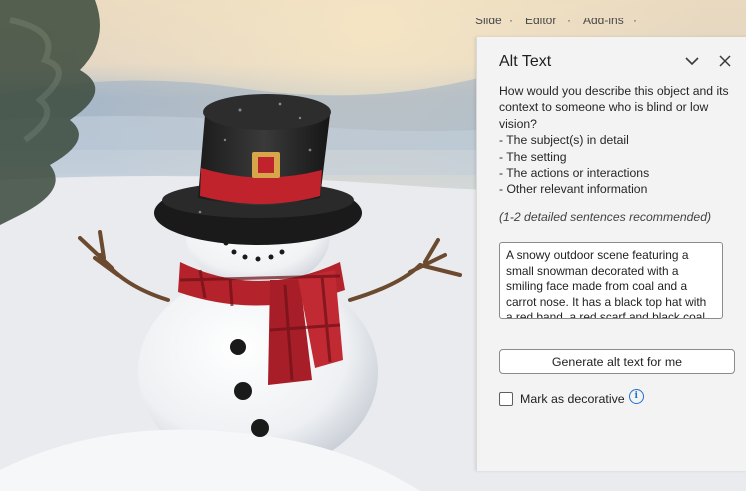  I want to click on instruction-line: - The actions or interactions, so click(574, 173).